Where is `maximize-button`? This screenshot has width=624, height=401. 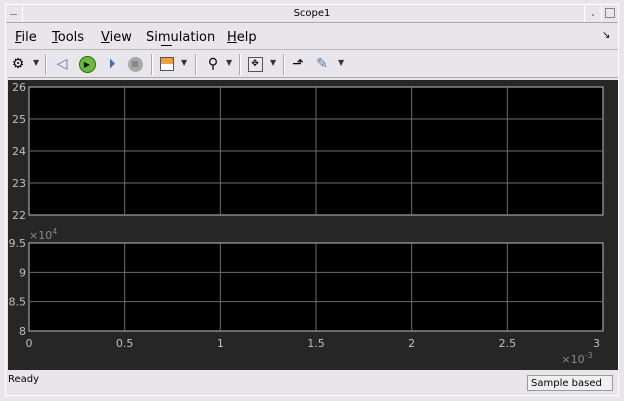 maximize-button is located at coordinates (609, 13).